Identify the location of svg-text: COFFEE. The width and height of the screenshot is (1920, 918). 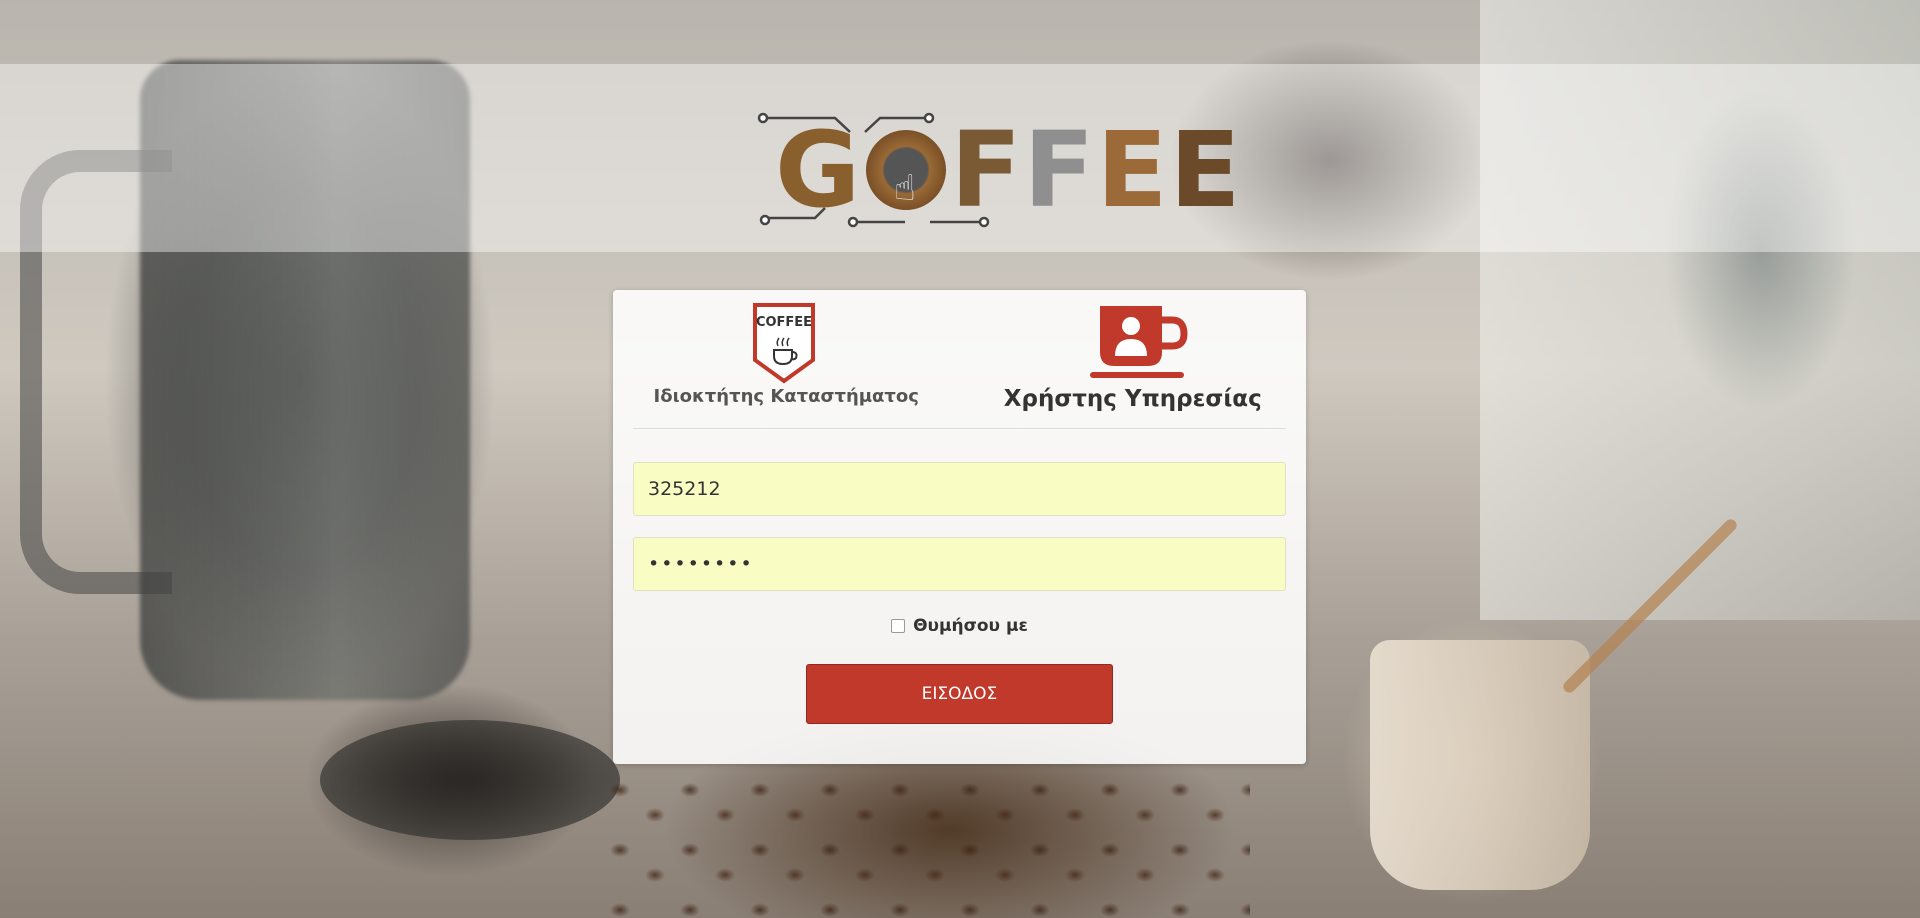
(784, 322).